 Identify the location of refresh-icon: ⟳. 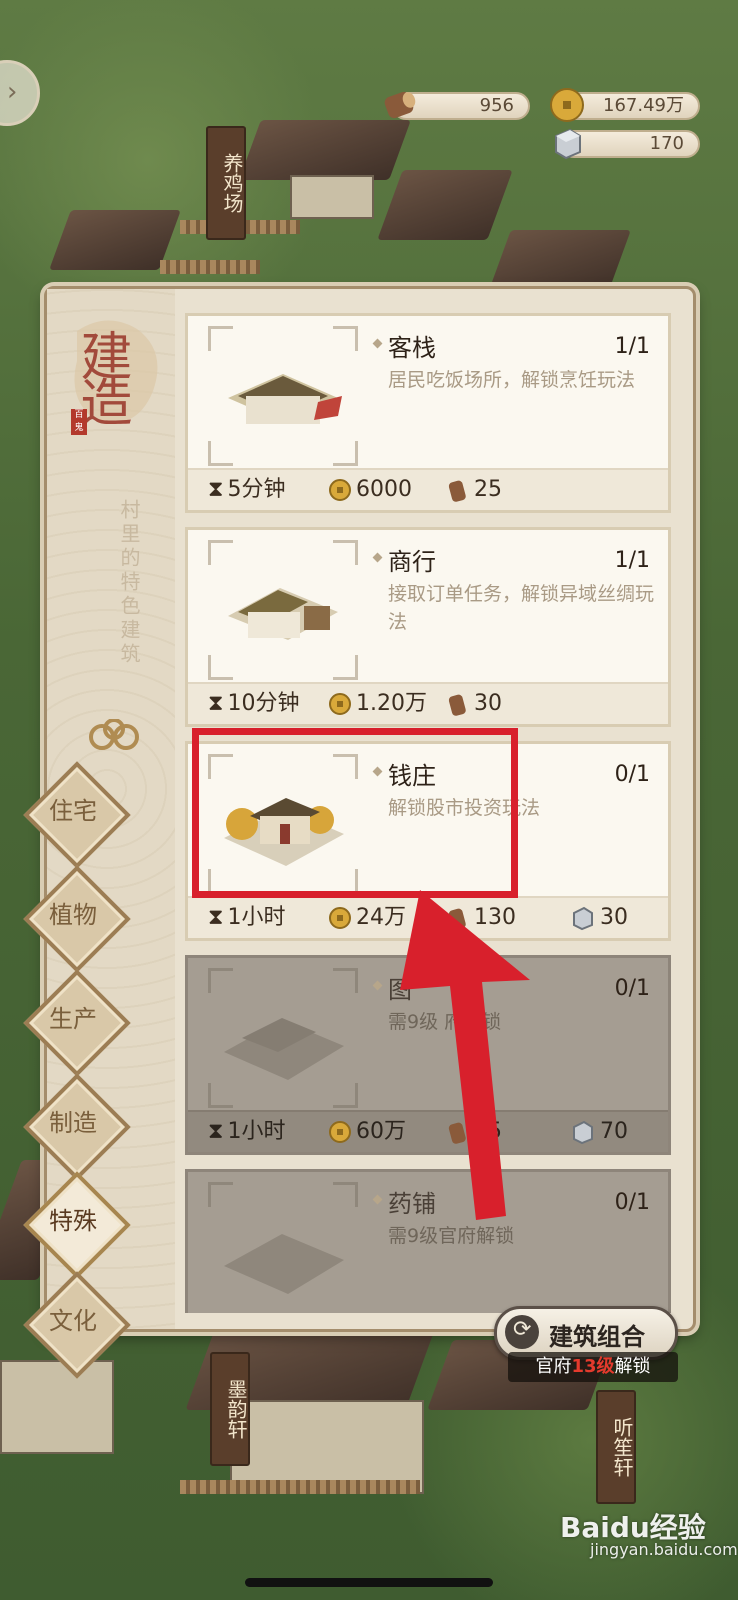
(522, 1332).